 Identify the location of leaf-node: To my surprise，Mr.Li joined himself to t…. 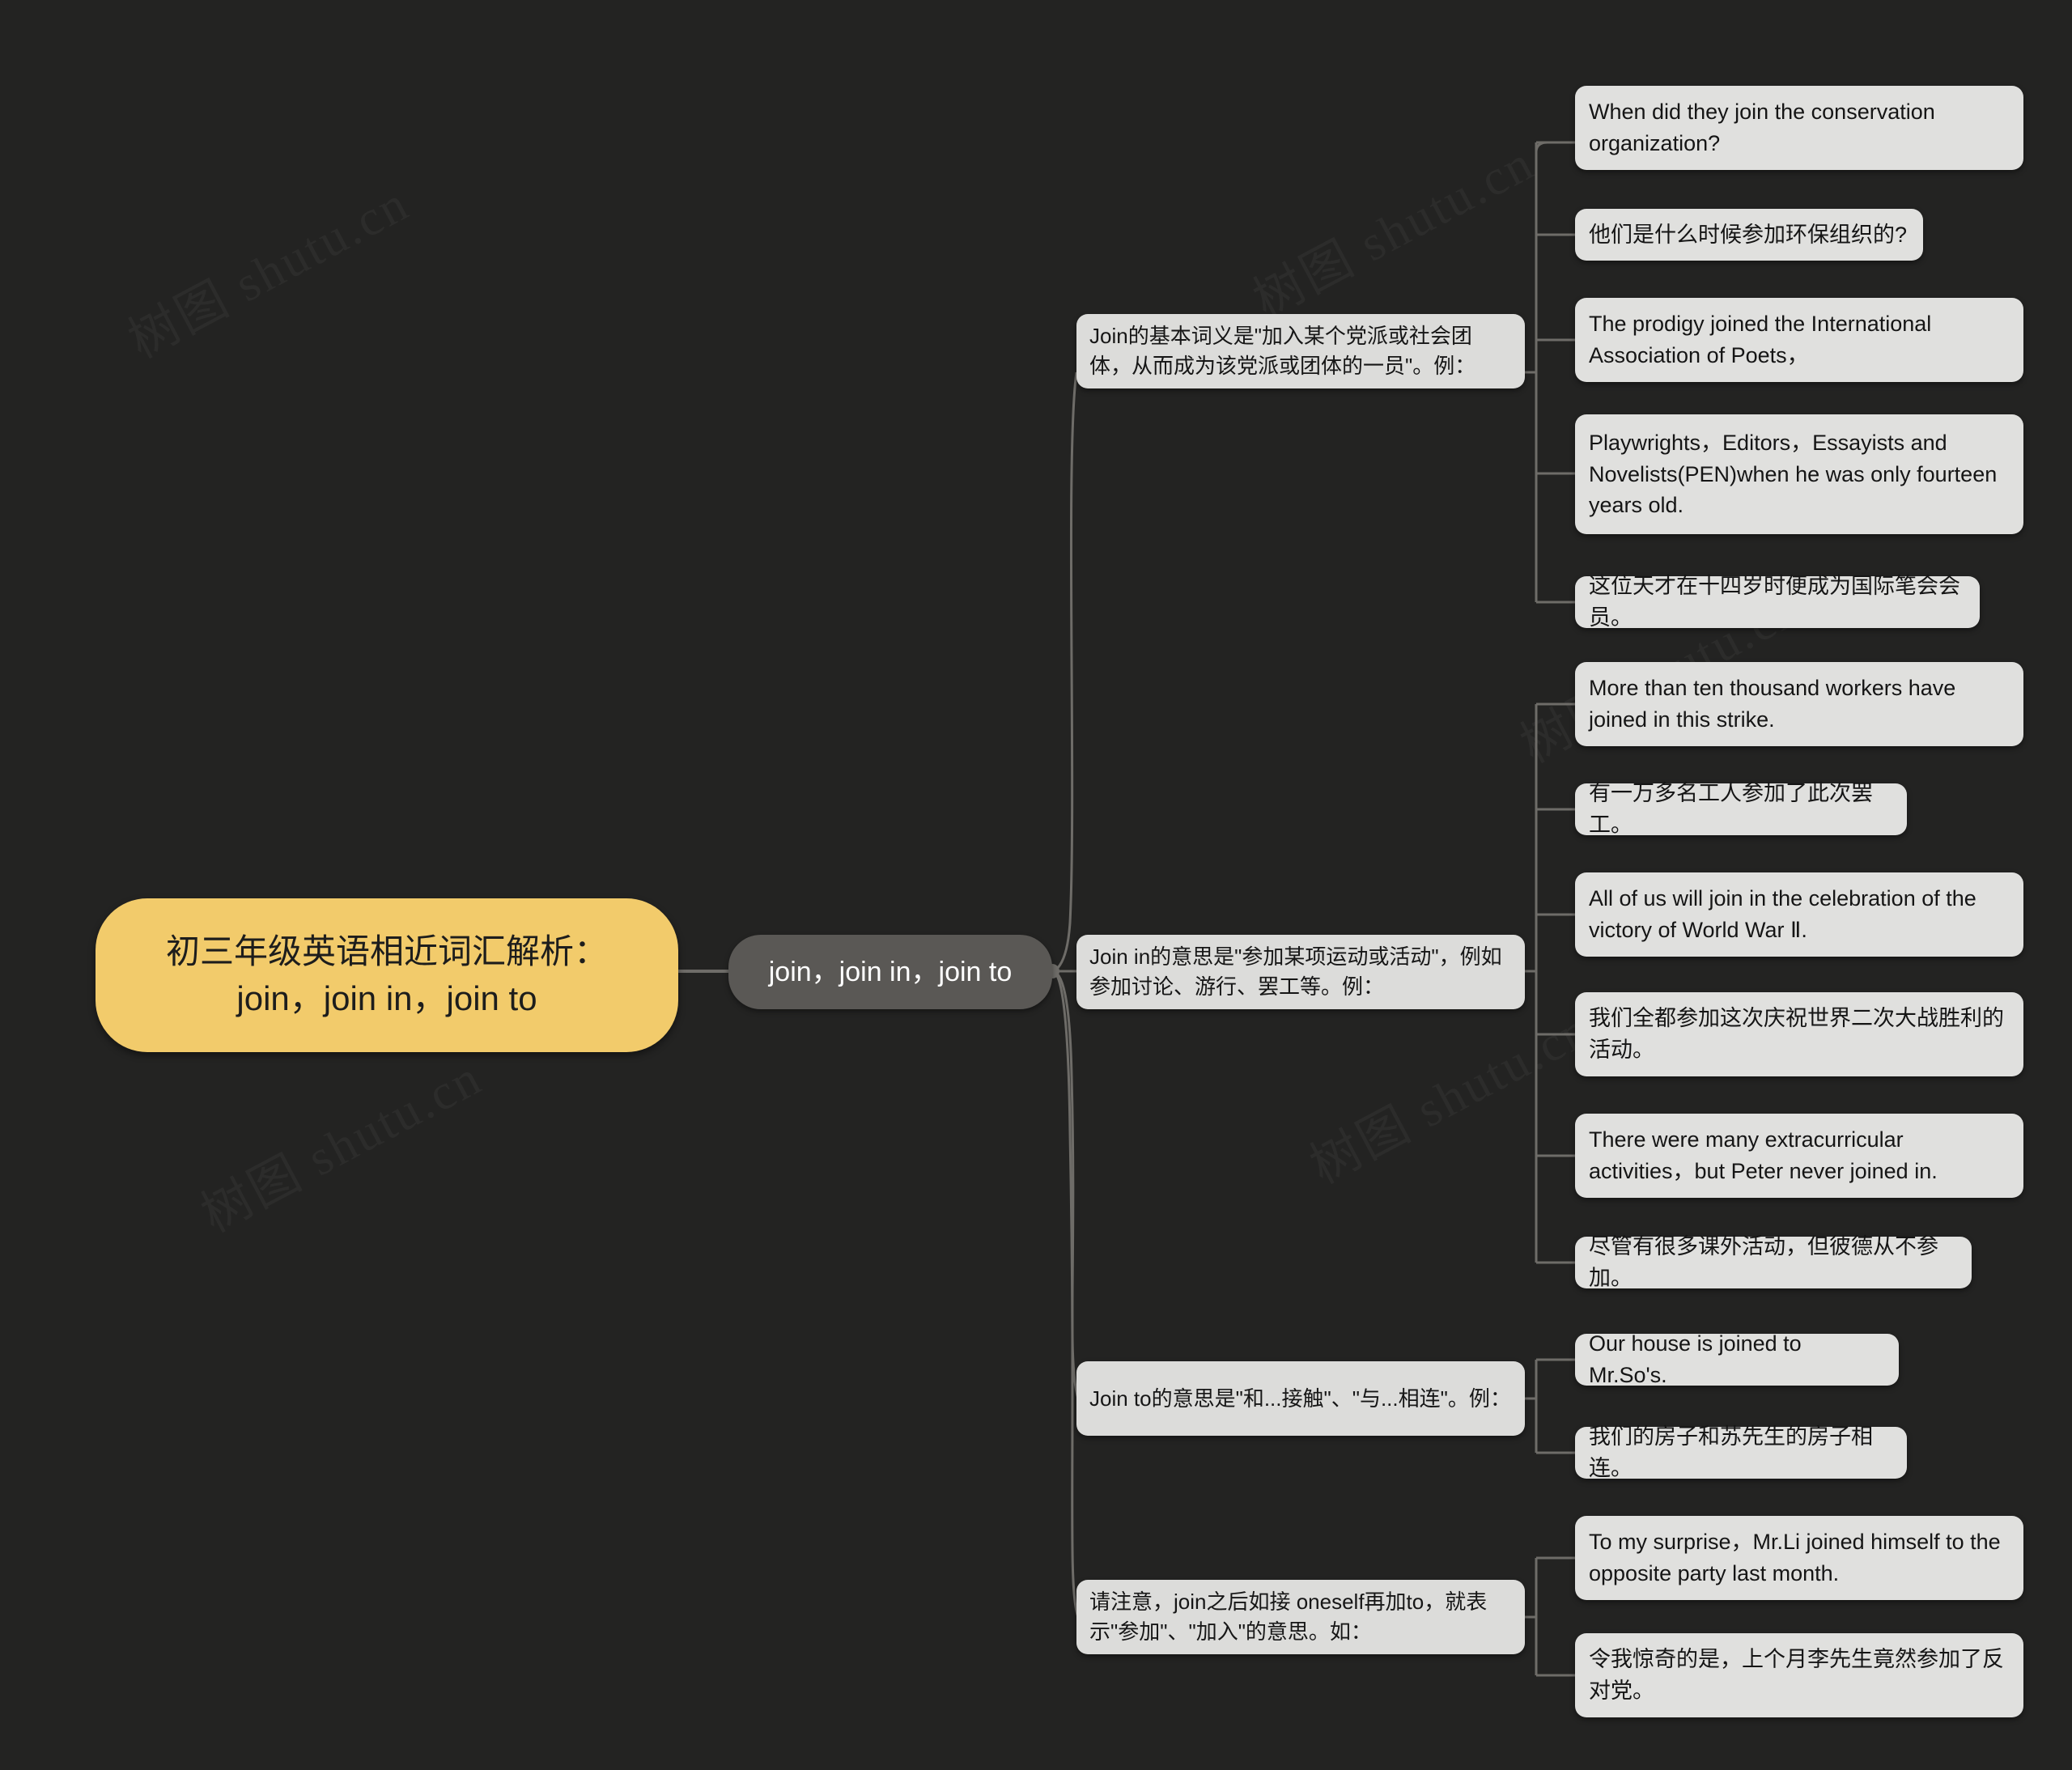
(1799, 1558).